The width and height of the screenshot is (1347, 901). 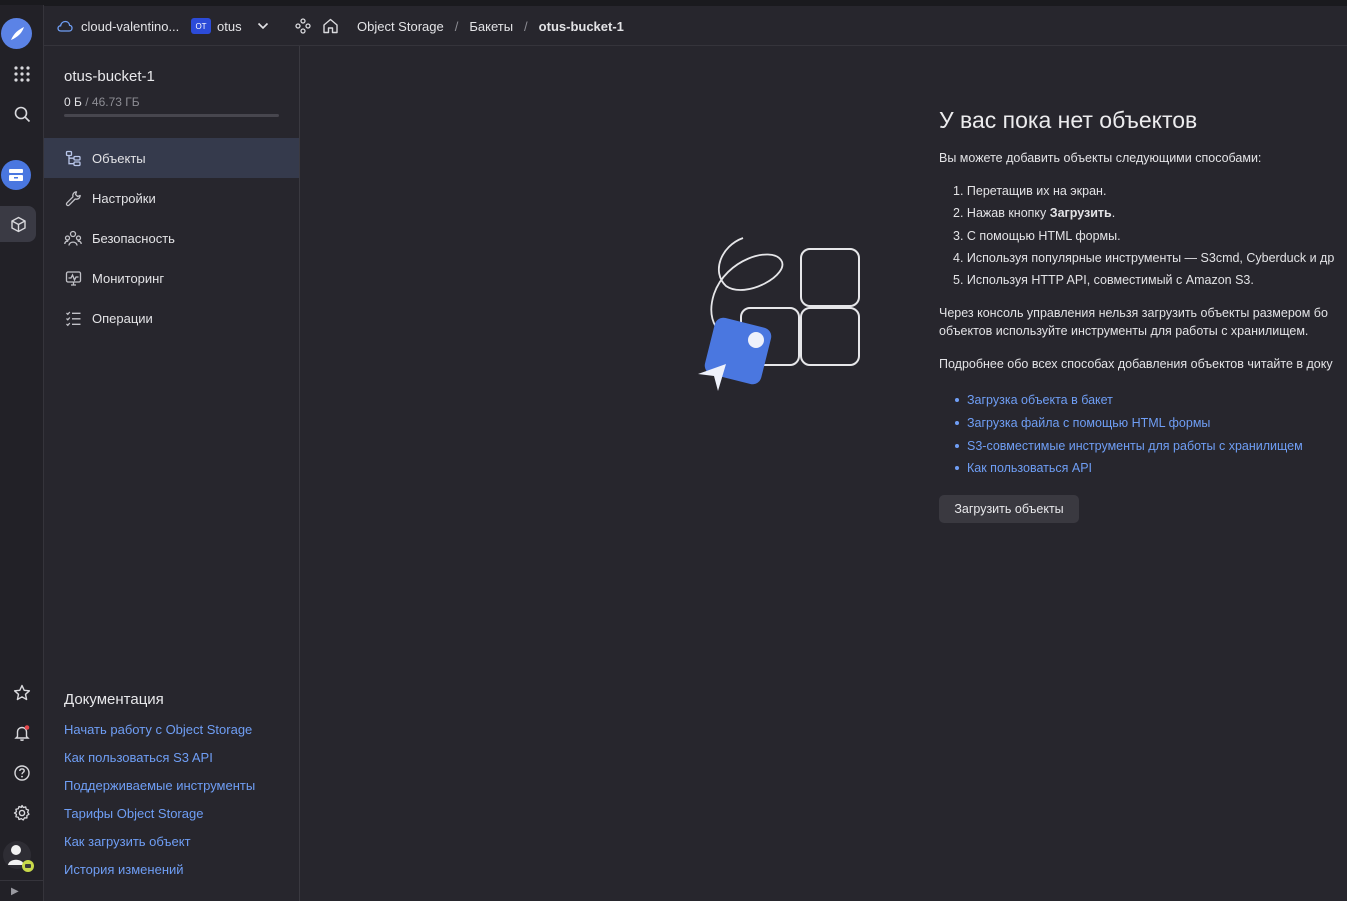 What do you see at coordinates (16, 175) in the screenshot?
I see `storage-icon` at bounding box center [16, 175].